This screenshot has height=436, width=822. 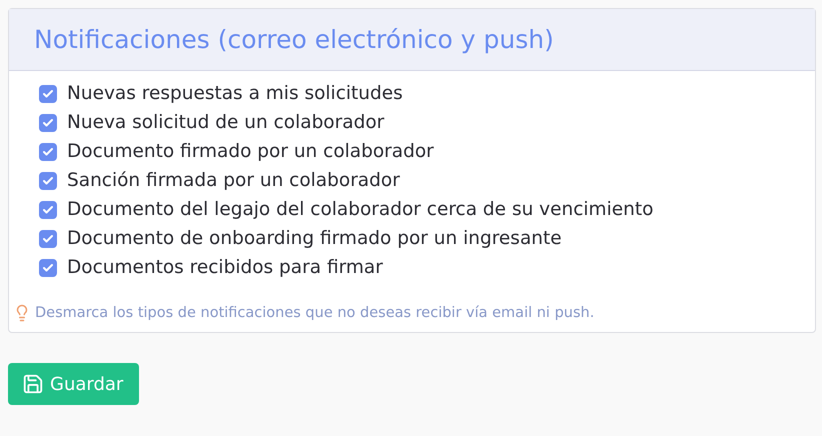 What do you see at coordinates (233, 180) in the screenshot?
I see `checkbox-label: Sanción firmada por un colaborador` at bounding box center [233, 180].